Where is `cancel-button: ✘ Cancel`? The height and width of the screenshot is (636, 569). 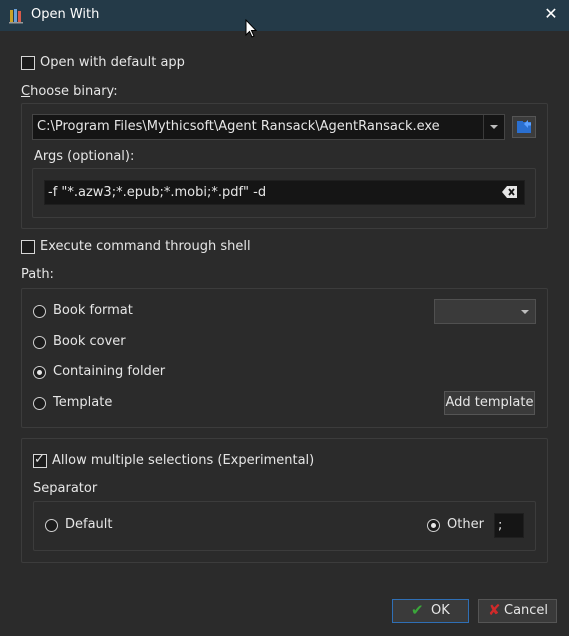
cancel-button: ✘ Cancel is located at coordinates (517, 611).